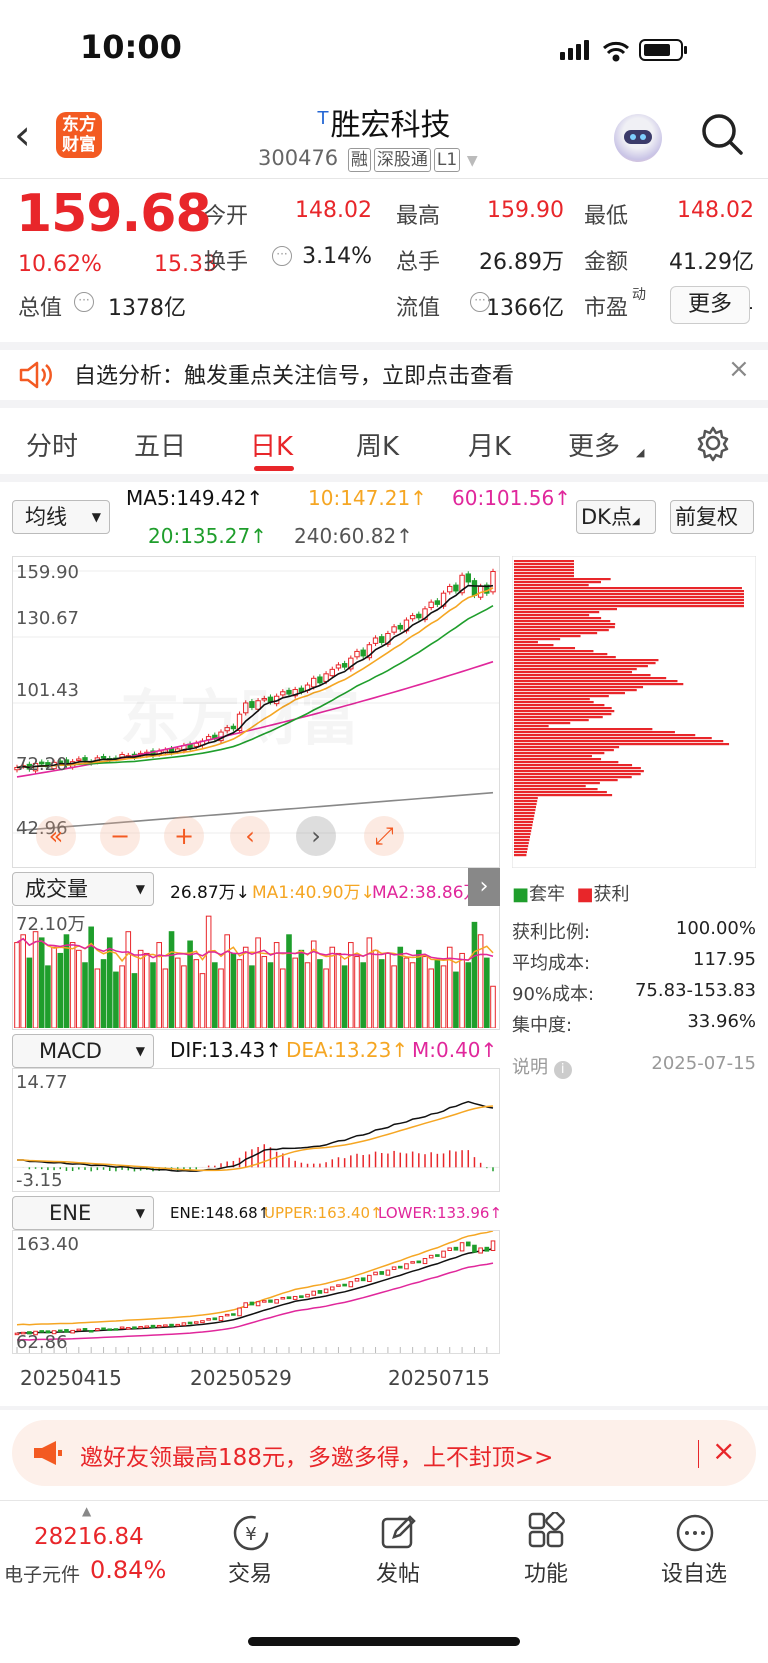  Describe the element at coordinates (42, 1575) in the screenshot. I see `index-name: 电子元件` at that location.